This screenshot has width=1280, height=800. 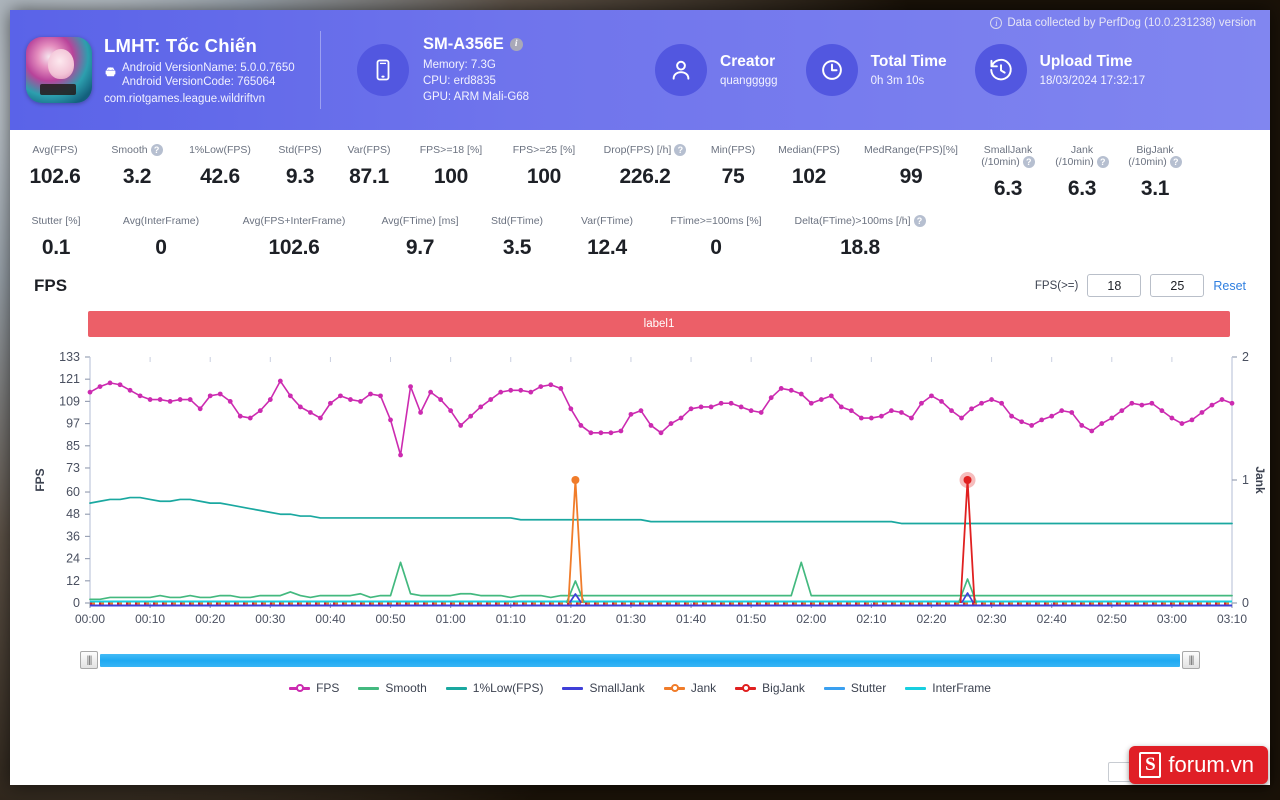 I want to click on reset-button: Reset, so click(x=1229, y=286).